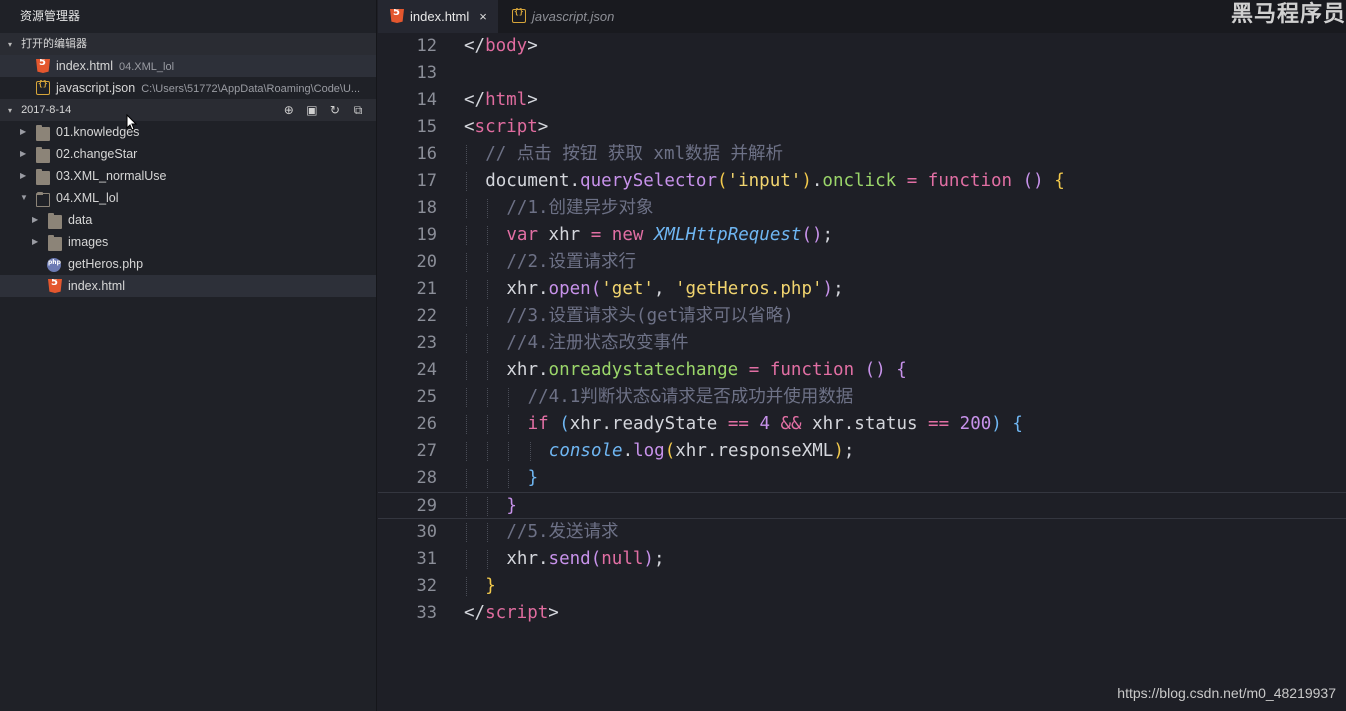 Image resolution: width=1346 pixels, height=711 pixels. Describe the element at coordinates (862, 100) in the screenshot. I see `code-line: 14 </html>` at that location.